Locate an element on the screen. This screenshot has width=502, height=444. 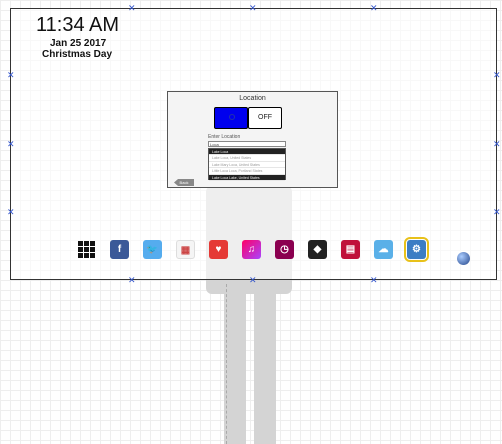
resize-handle-top-1: ✕ is located at coordinates (132, 8).